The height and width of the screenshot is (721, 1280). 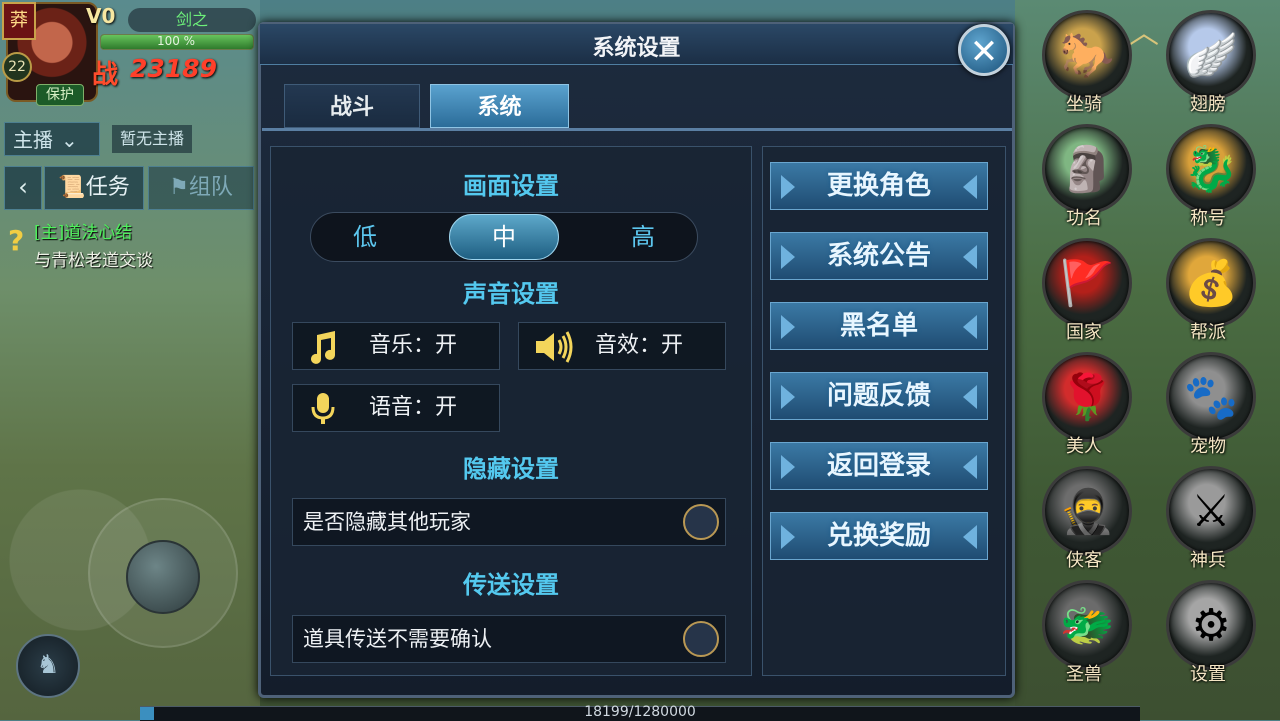 What do you see at coordinates (152, 139) in the screenshot?
I see `broadcast-status: 暂无主播` at bounding box center [152, 139].